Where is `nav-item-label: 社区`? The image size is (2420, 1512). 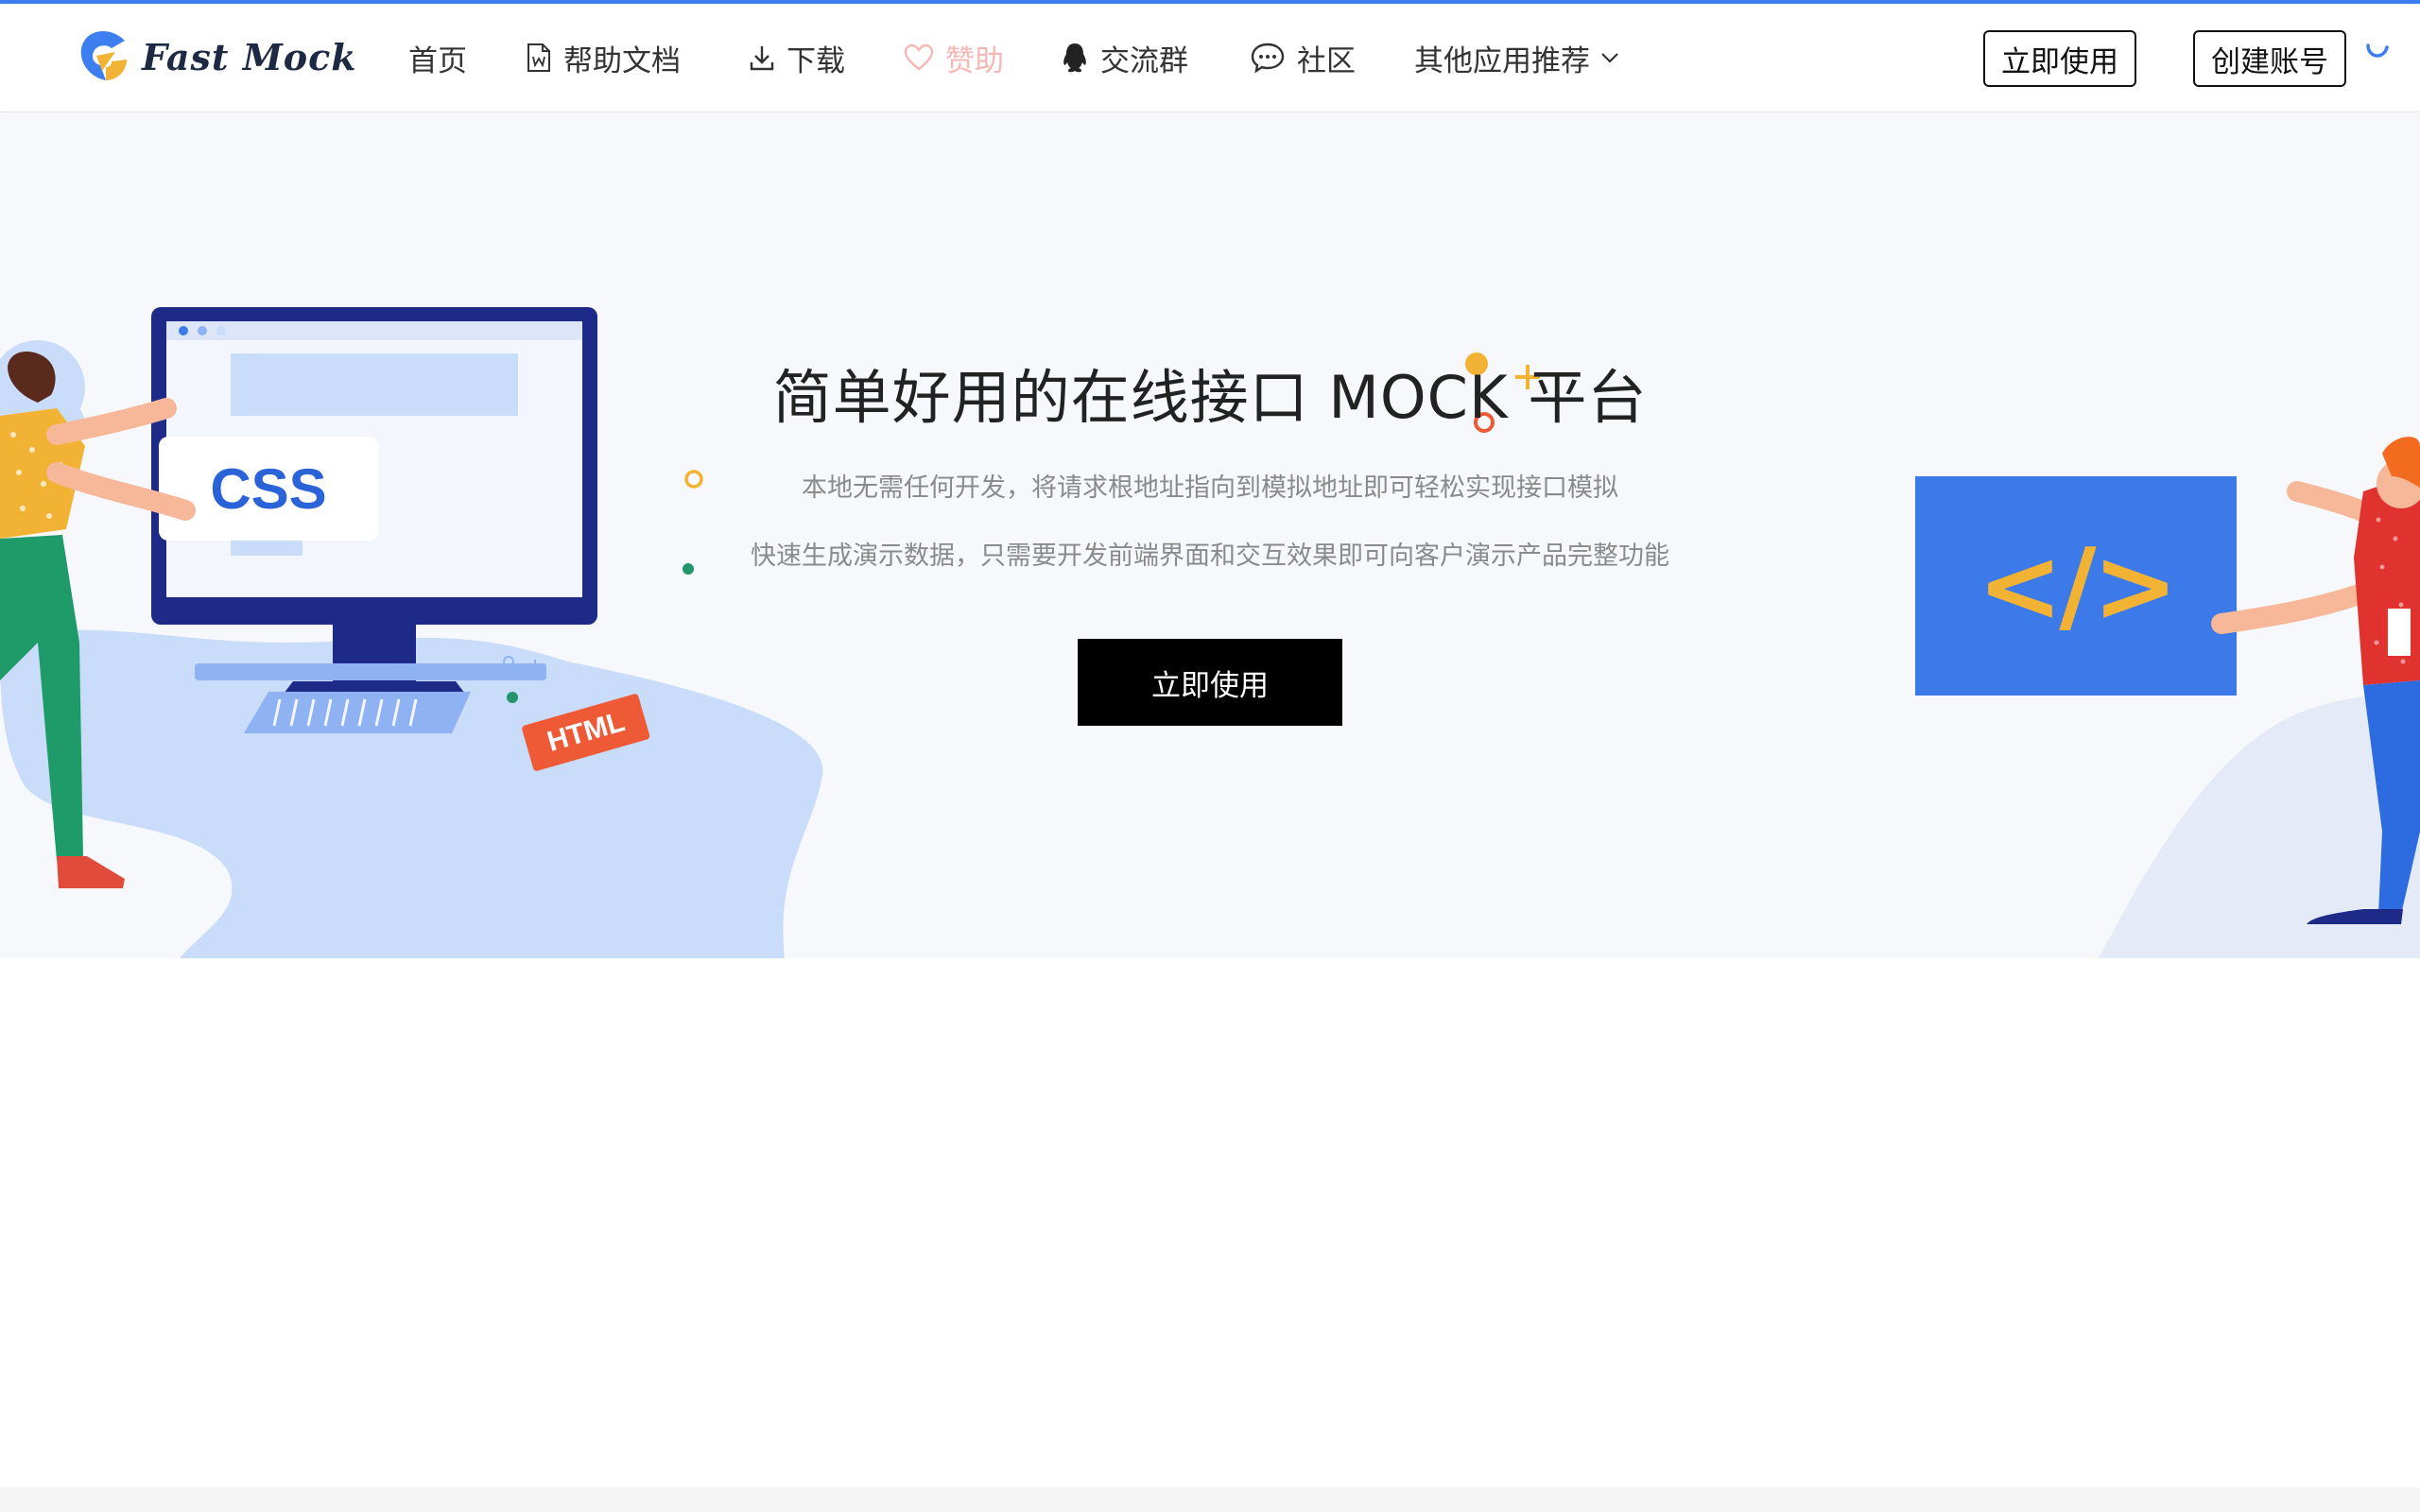 nav-item-label: 社区 is located at coordinates (1326, 60).